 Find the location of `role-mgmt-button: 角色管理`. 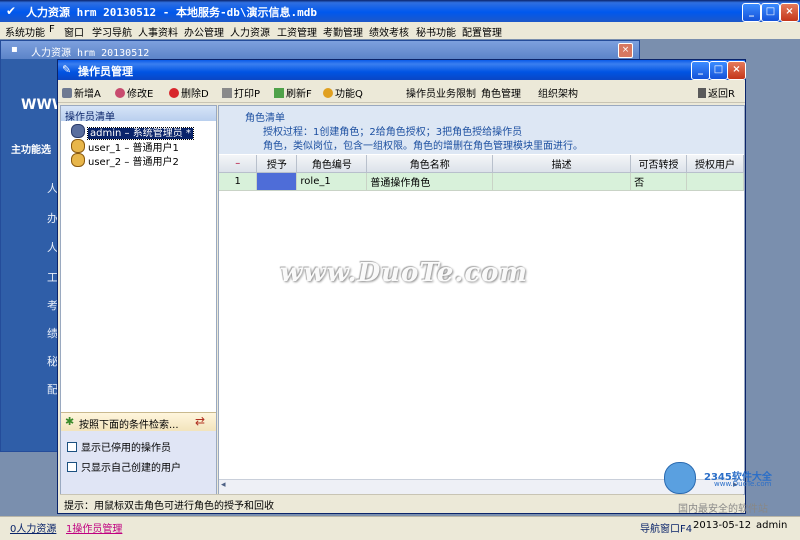

role-mgmt-button: 角色管理 is located at coordinates (501, 92).